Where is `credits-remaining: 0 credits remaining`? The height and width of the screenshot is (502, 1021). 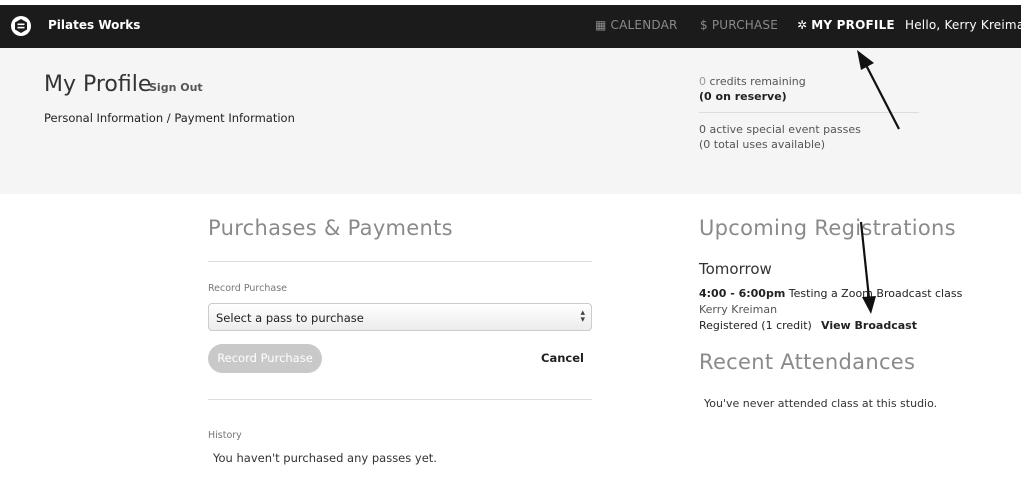
credits-remaining: 0 credits remaining is located at coordinates (752, 81).